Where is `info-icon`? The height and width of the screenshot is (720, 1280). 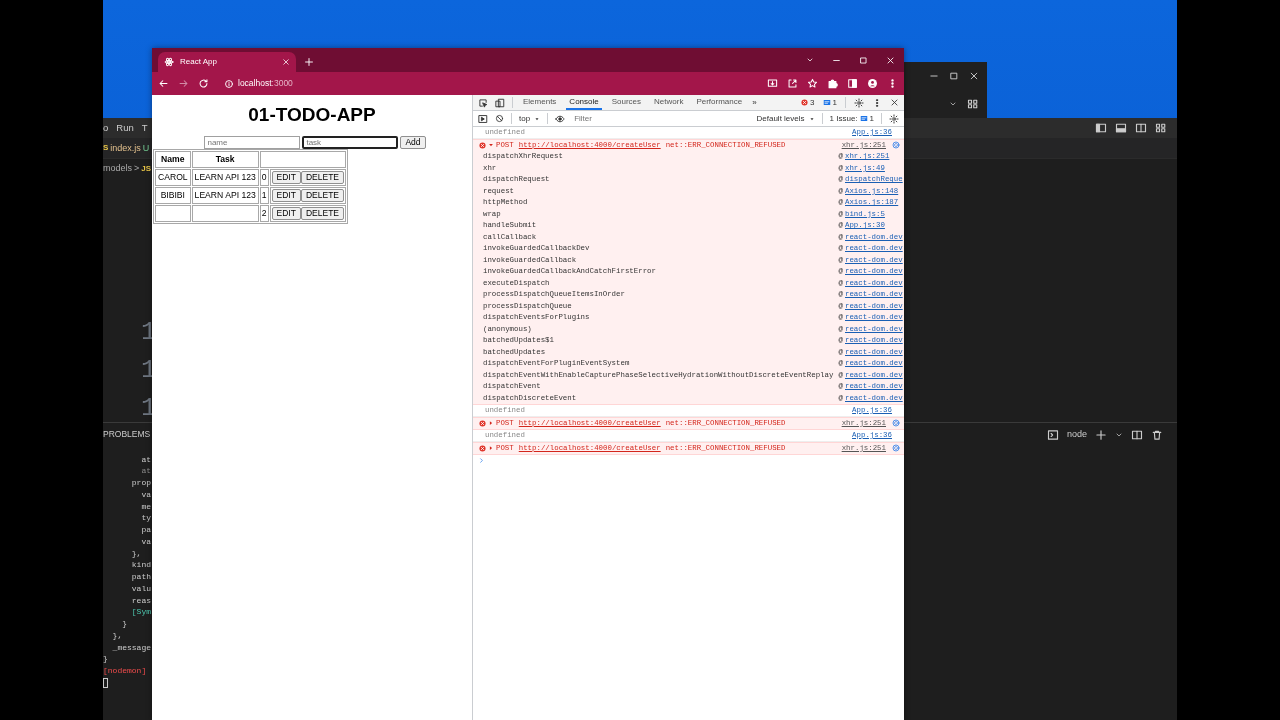
info-icon is located at coordinates (229, 83).